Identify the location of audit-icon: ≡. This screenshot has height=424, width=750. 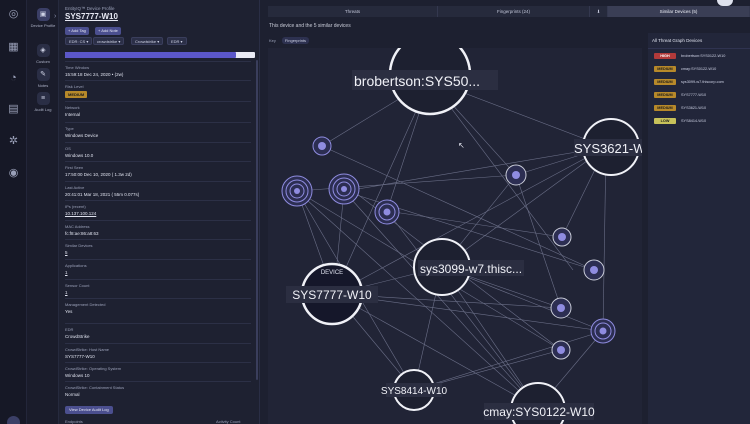
(43, 98).